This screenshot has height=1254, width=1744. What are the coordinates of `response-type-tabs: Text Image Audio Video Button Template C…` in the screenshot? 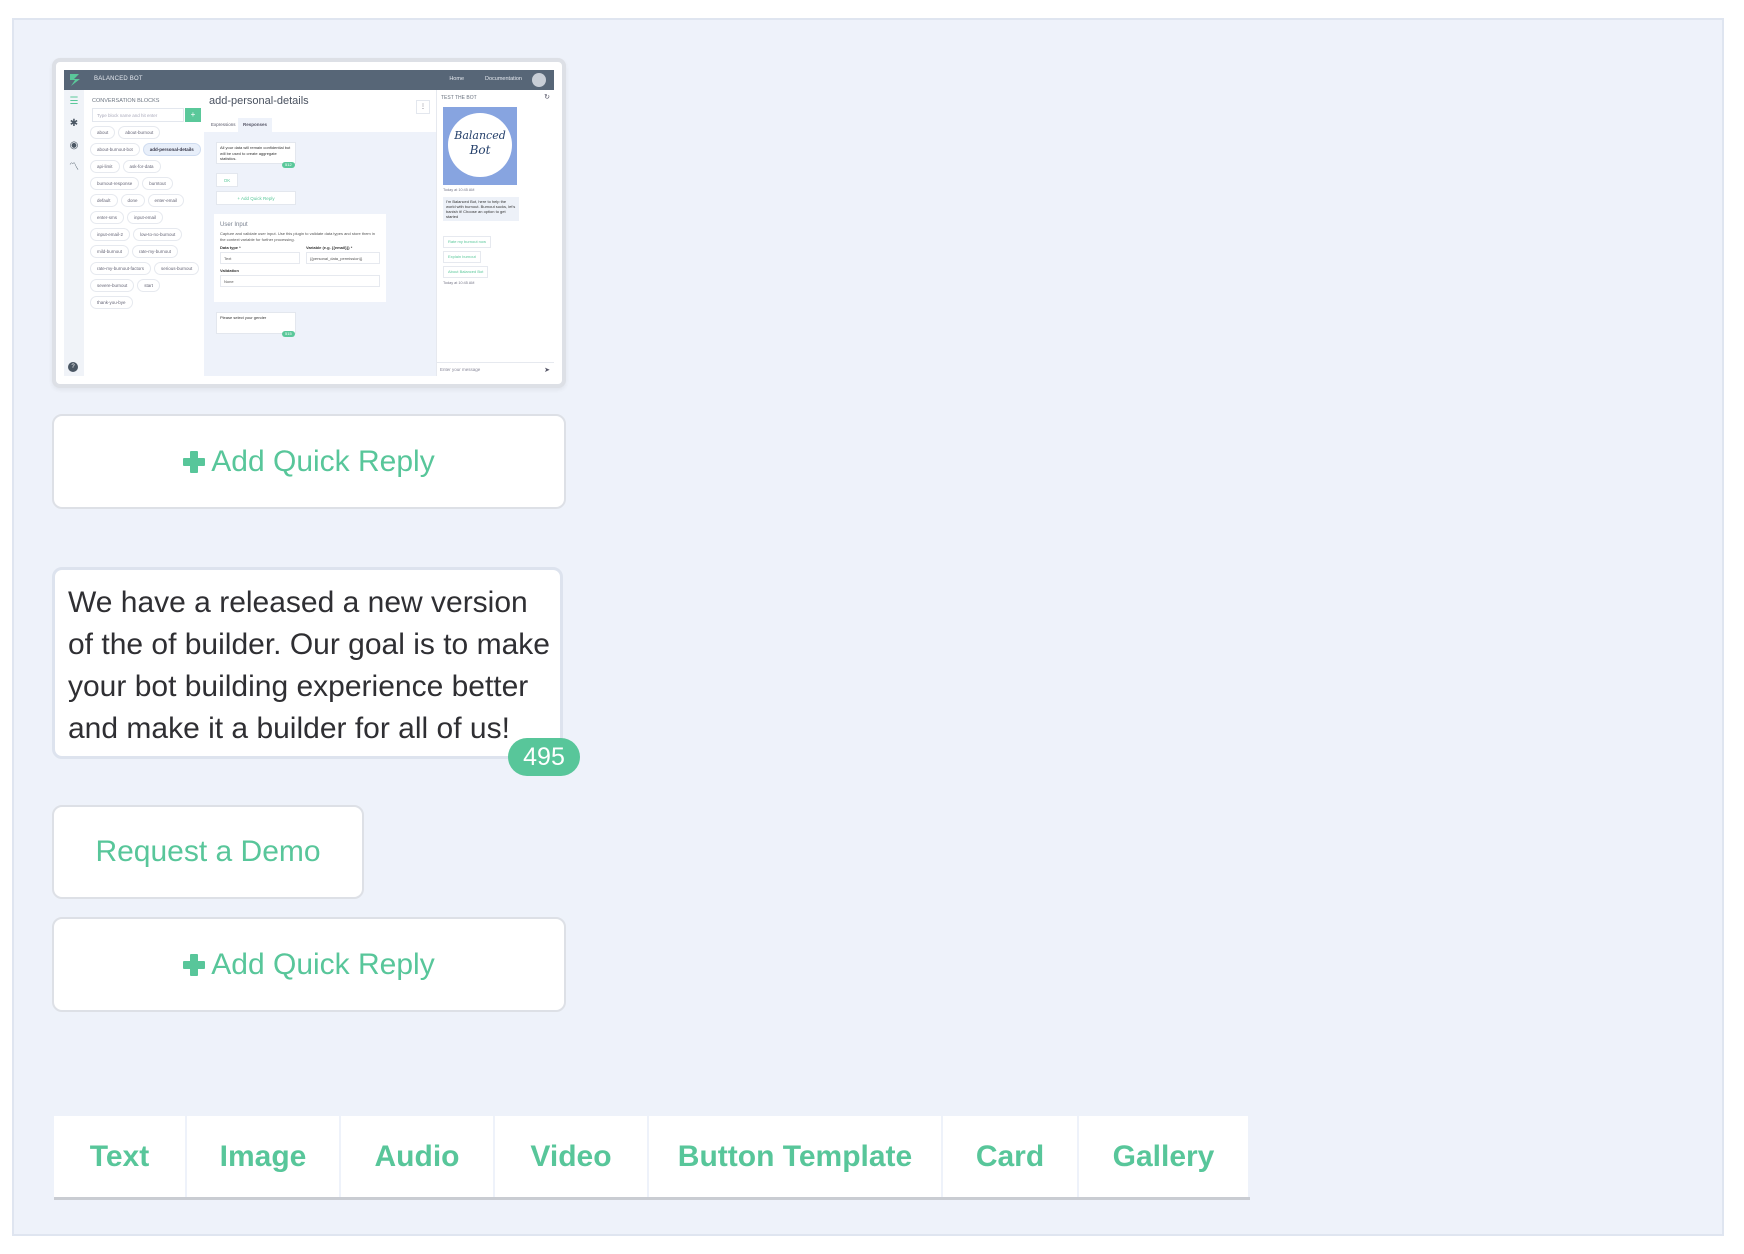 It's located at (652, 1158).